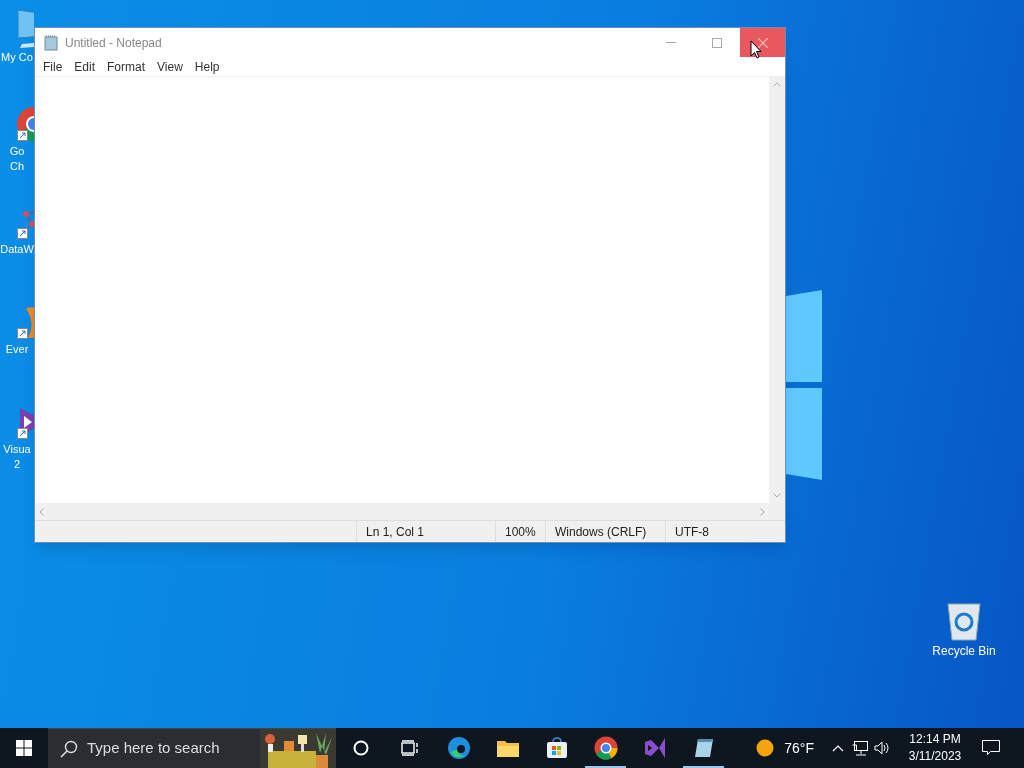 This screenshot has height=768, width=1024. Describe the element at coordinates (507, 748) in the screenshot. I see `folder-icon` at that location.